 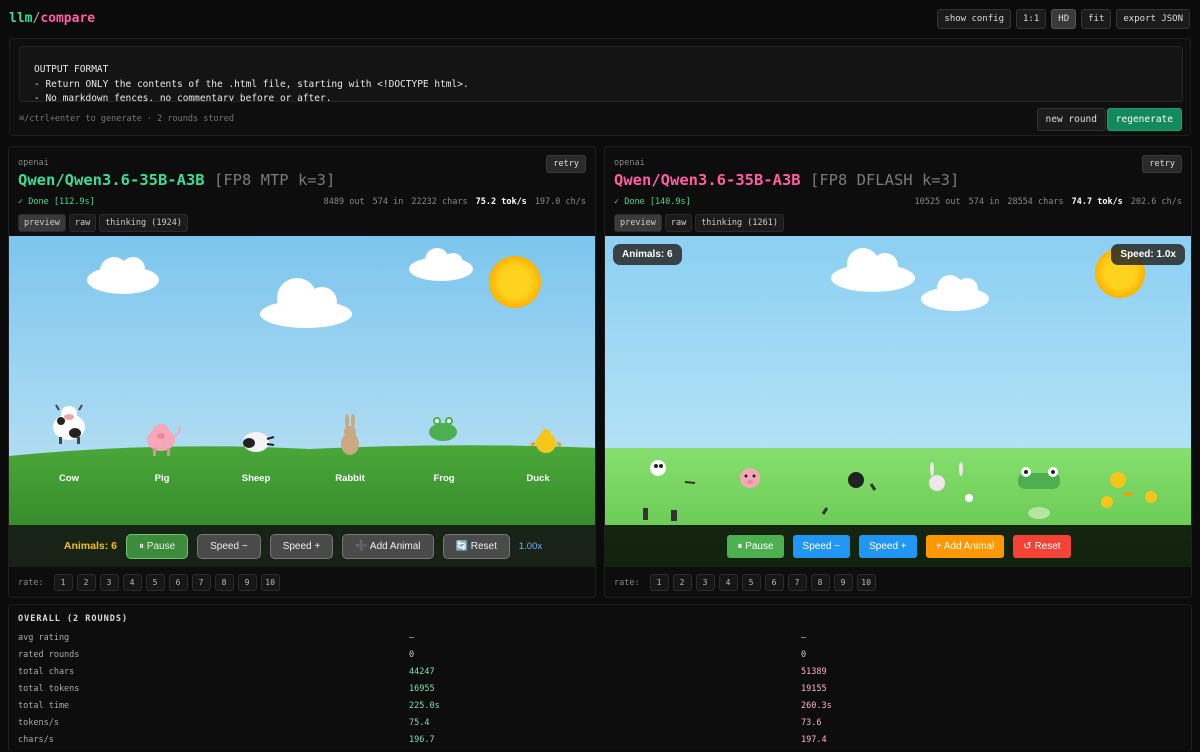 I want to click on animal-label-duck: Duck, so click(x=538, y=478).